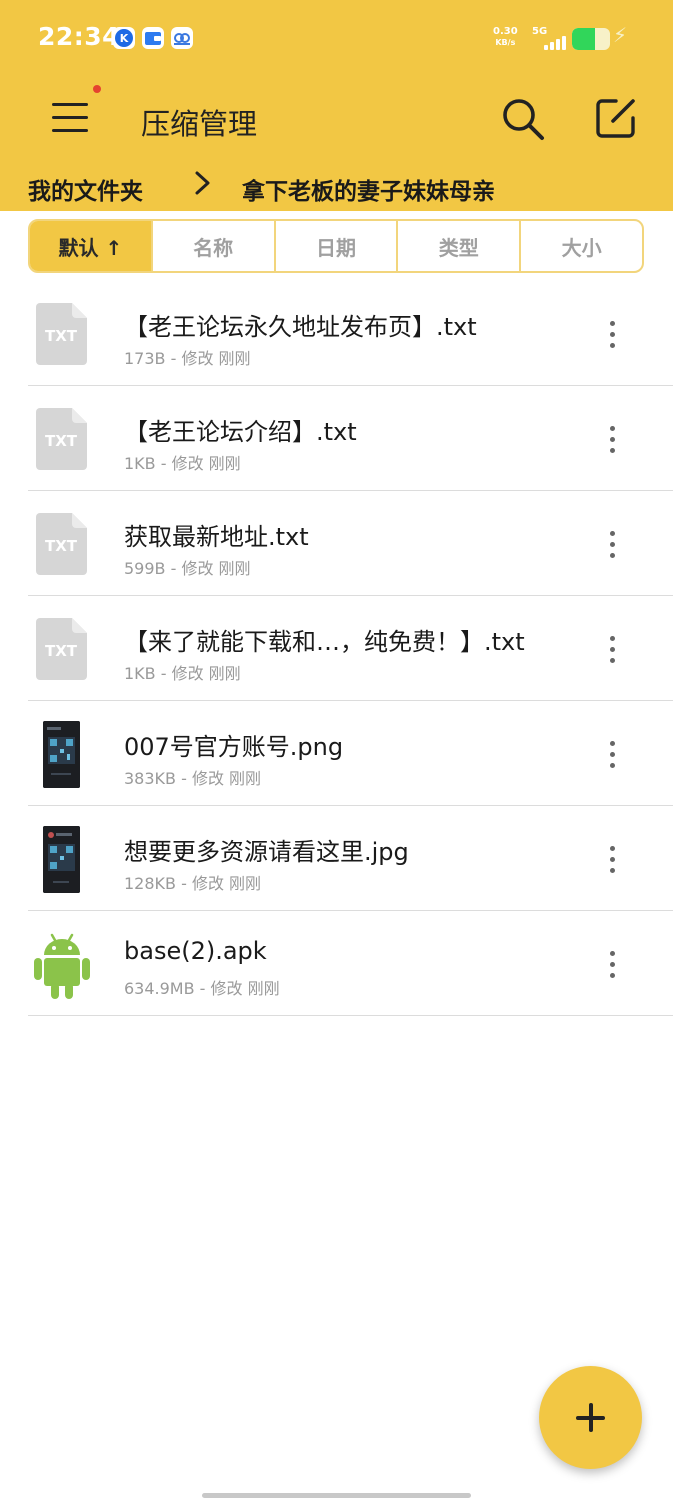 This screenshot has width=673, height=1500. Describe the element at coordinates (350, 753) in the screenshot. I see `file-row: 007号官方账号.png 383KB - 修改 刚刚` at that location.